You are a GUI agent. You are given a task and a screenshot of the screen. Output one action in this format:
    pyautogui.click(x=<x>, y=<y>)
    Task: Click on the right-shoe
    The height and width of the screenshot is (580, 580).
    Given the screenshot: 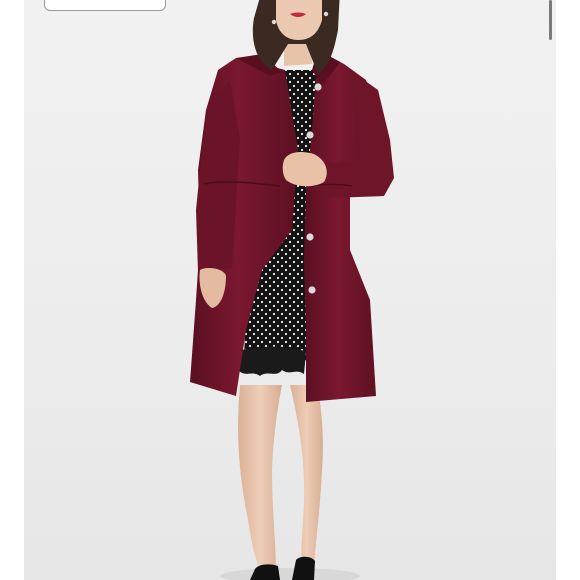 What is the action you would take?
    pyautogui.click(x=303, y=568)
    